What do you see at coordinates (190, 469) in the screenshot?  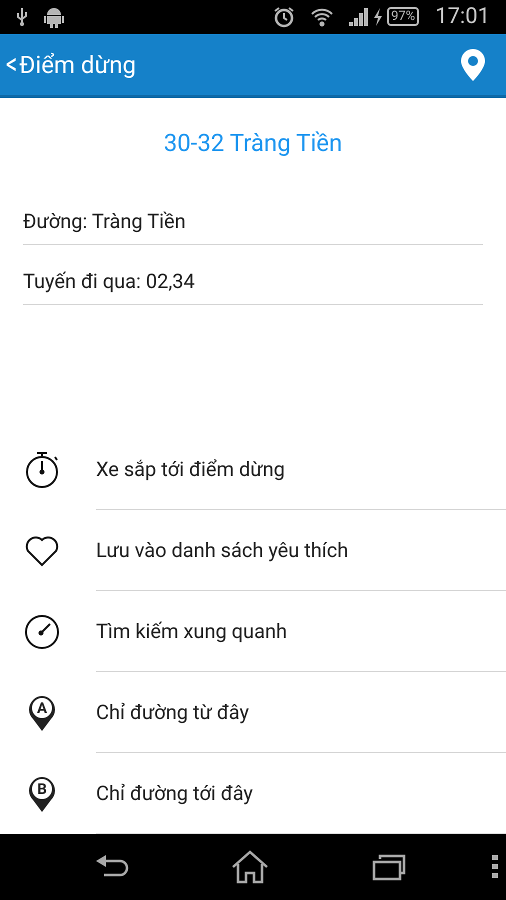 I see `action-item: Xe sắp tới điểm dừng` at bounding box center [190, 469].